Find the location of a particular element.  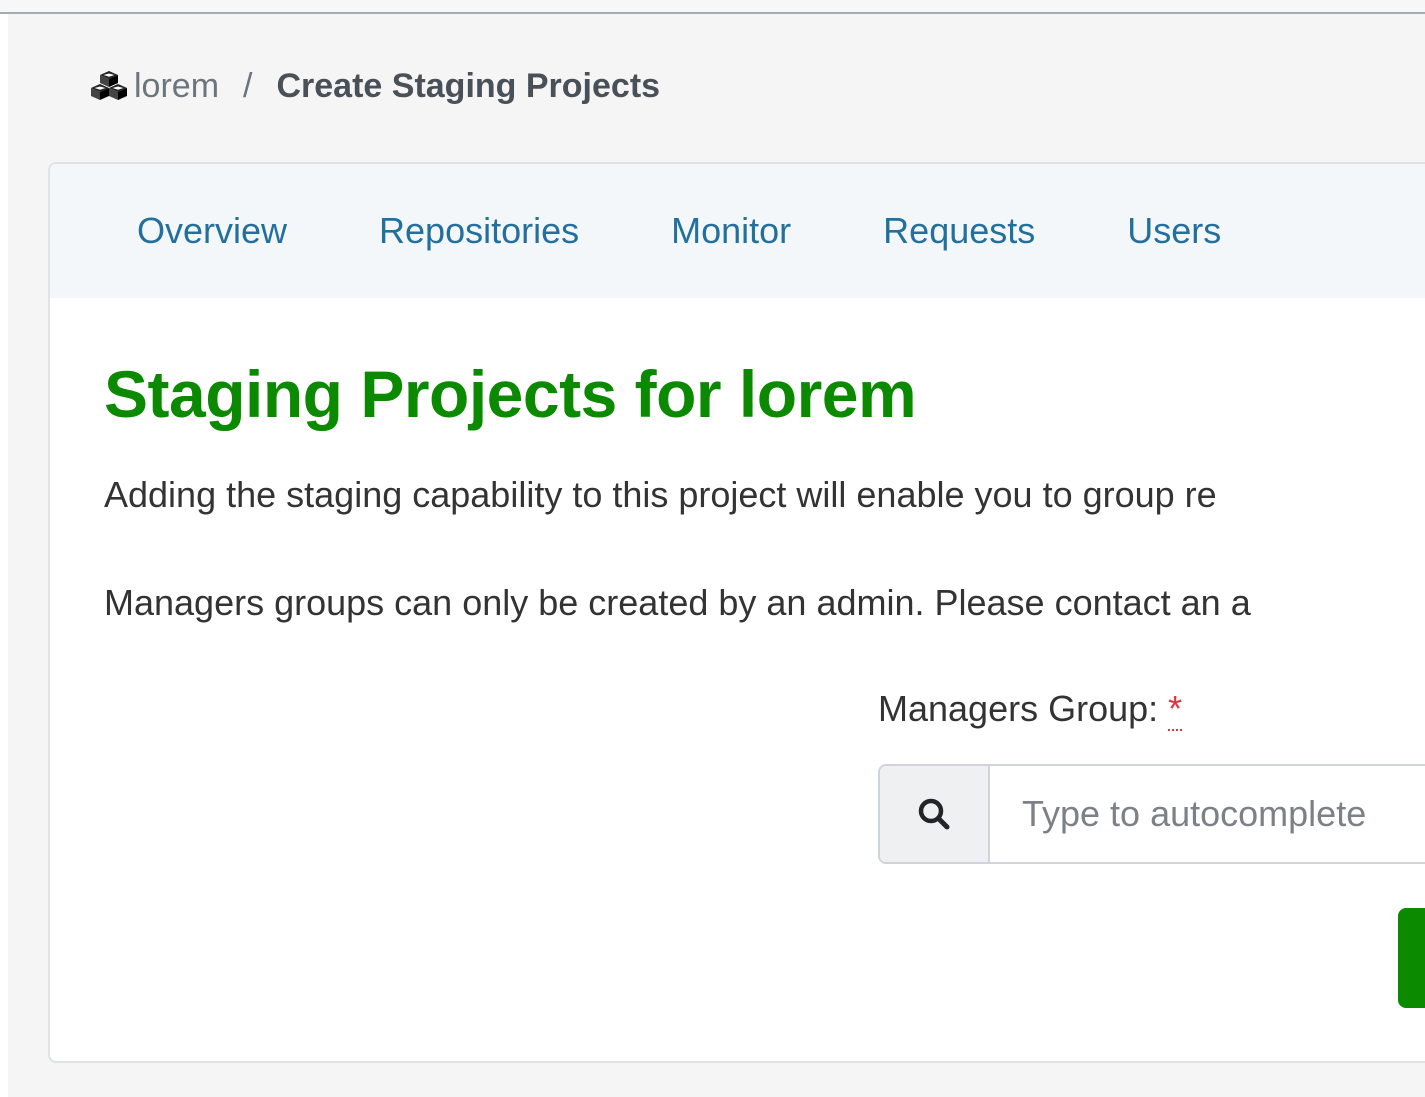

left-edge is located at coordinates (4, 555).